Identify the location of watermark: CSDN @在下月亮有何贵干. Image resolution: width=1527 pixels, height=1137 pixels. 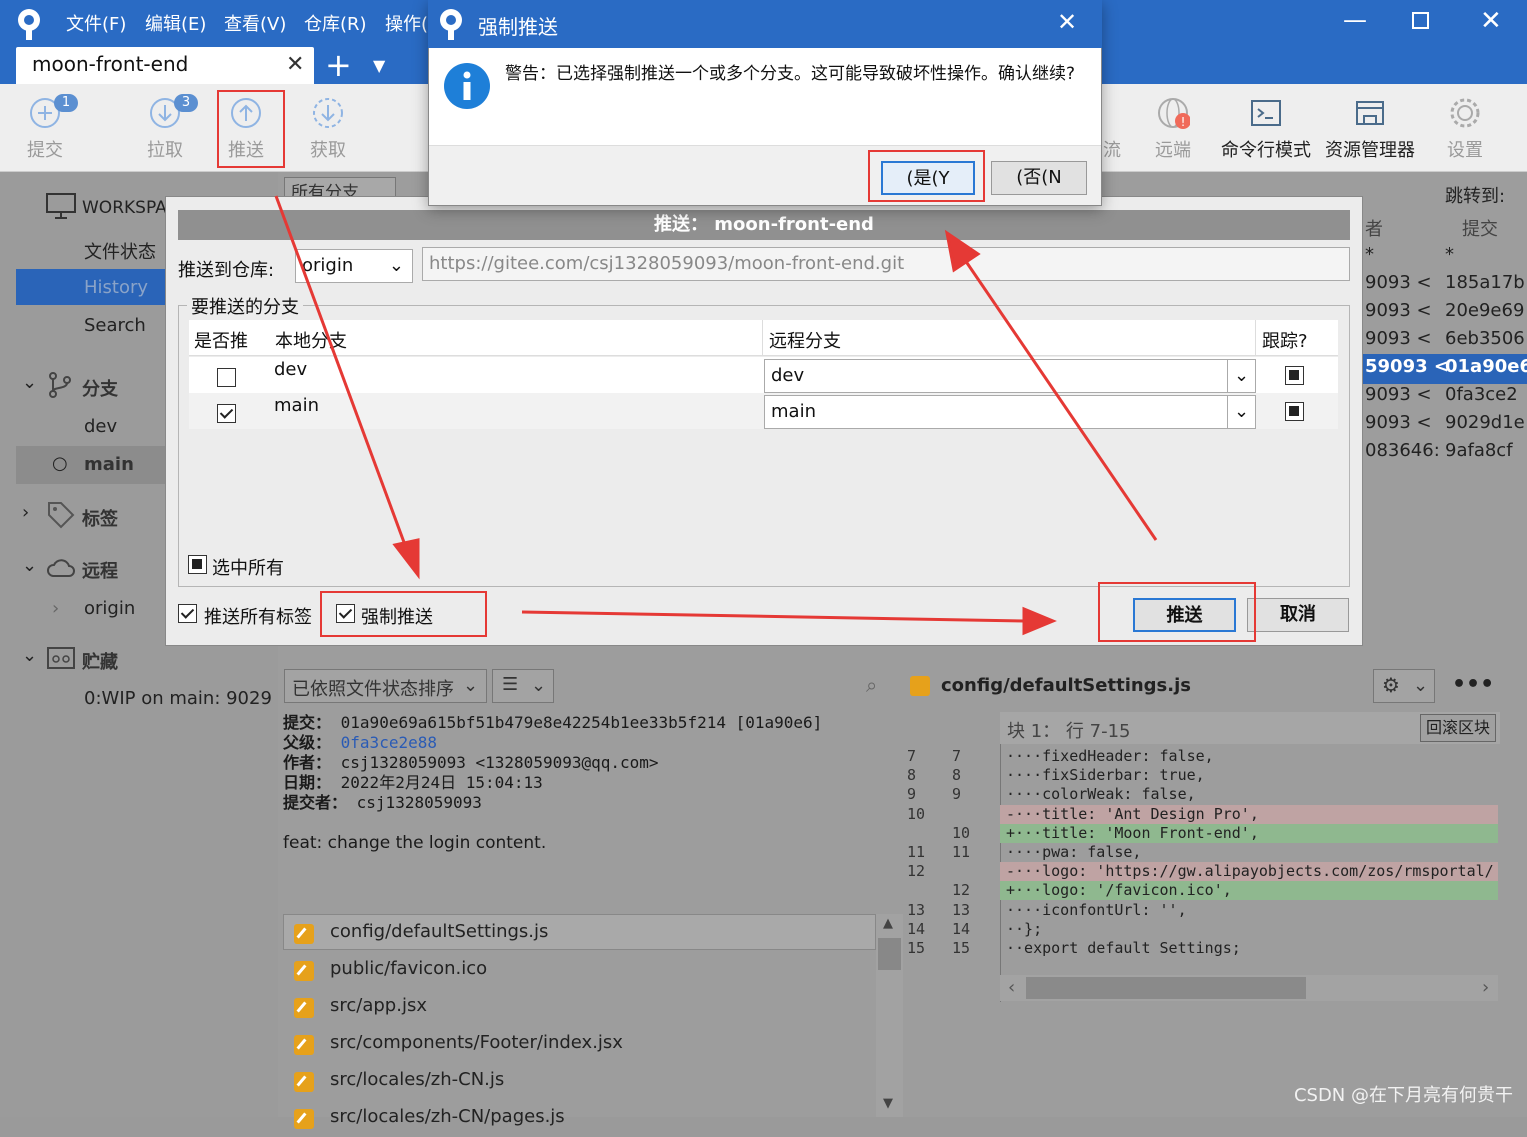
(1403, 1095).